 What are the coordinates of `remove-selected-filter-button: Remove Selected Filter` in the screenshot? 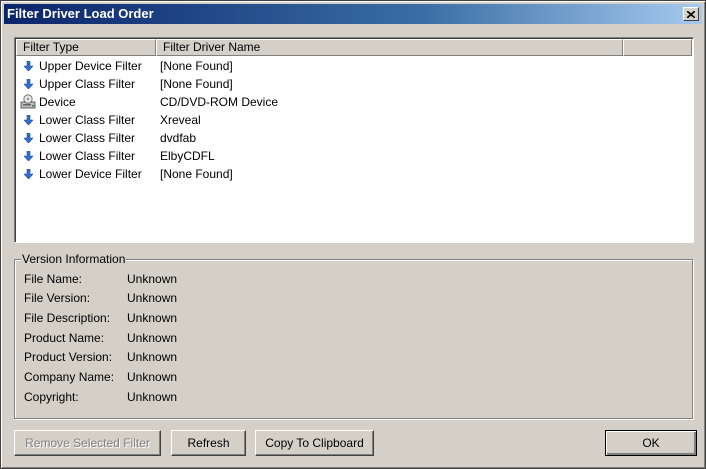 It's located at (87, 443).